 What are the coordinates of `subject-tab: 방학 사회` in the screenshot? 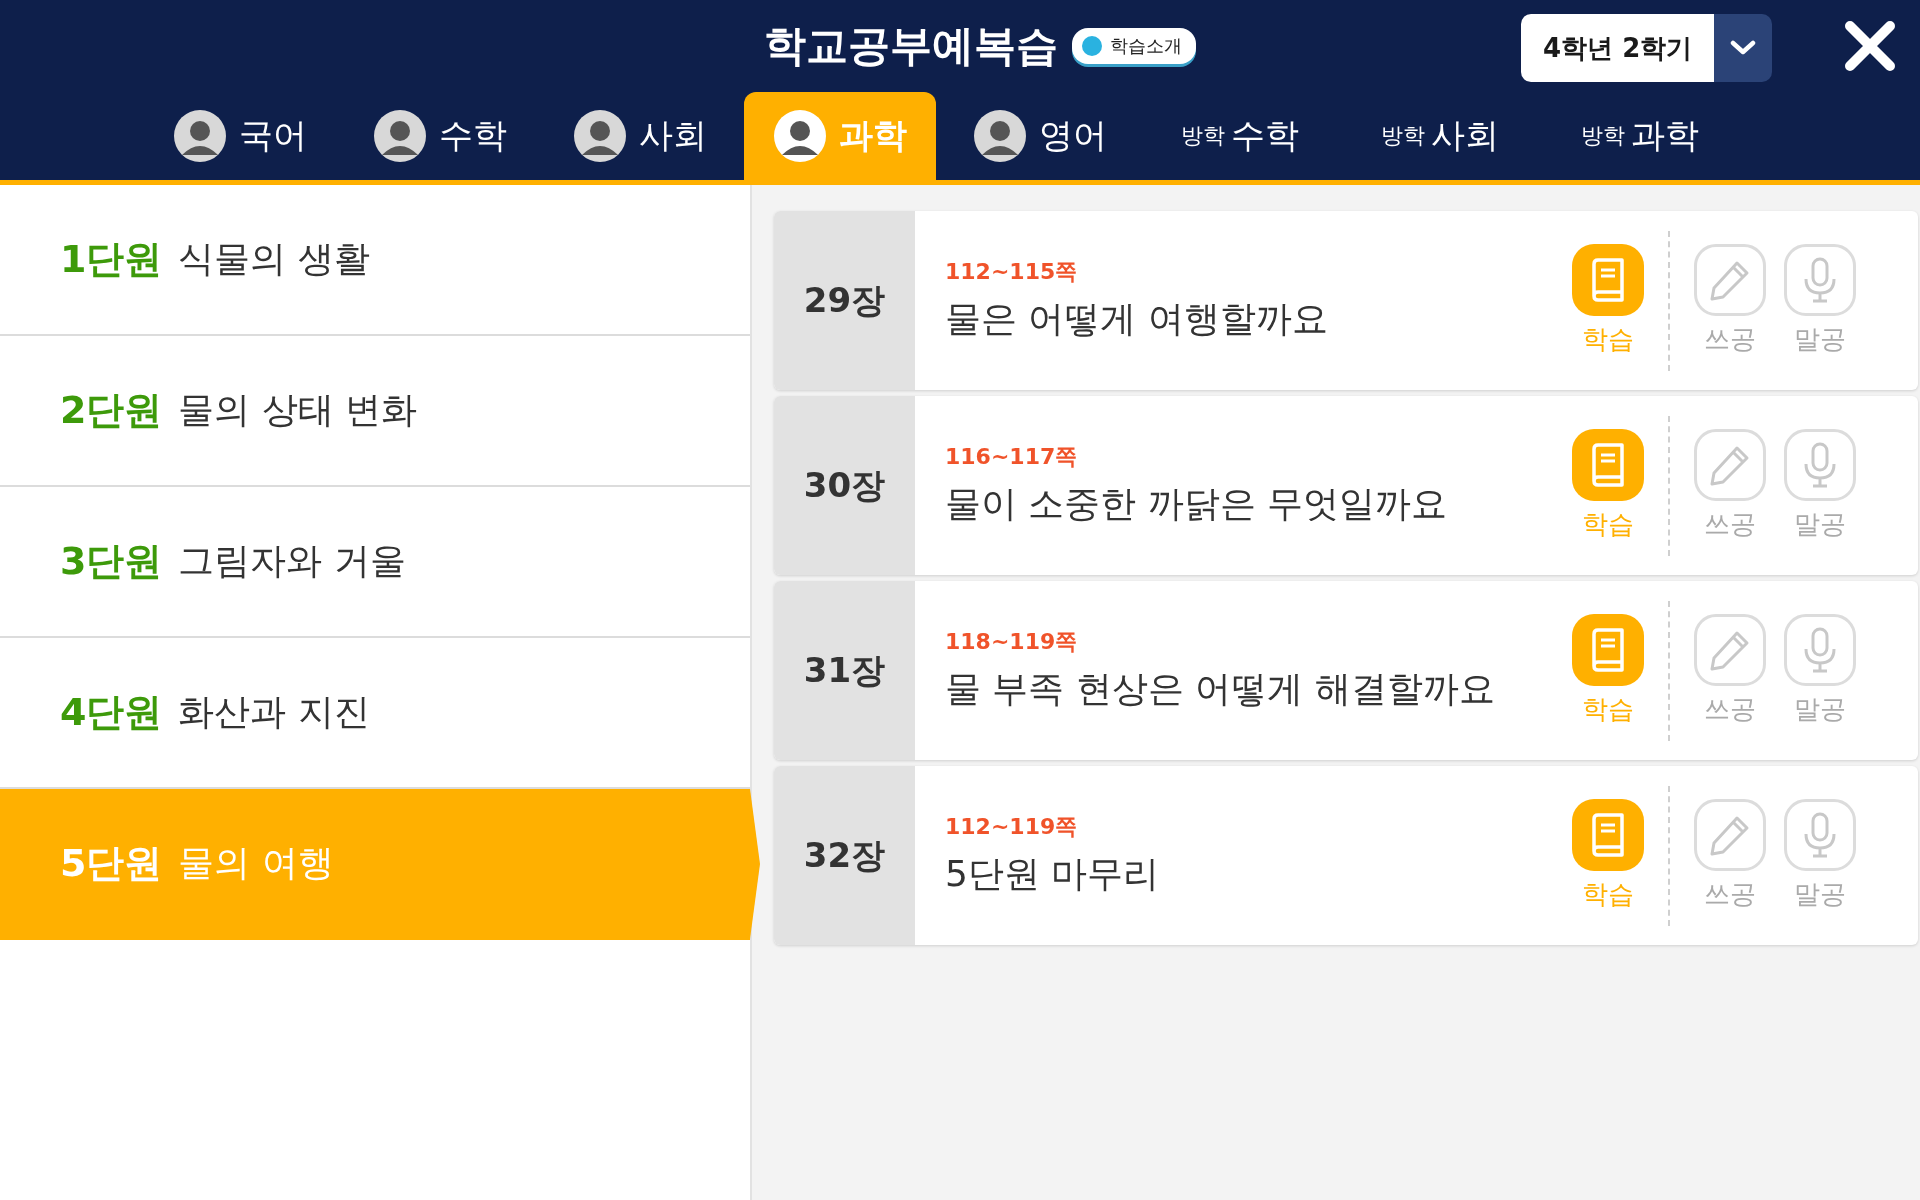 It's located at (1440, 136).